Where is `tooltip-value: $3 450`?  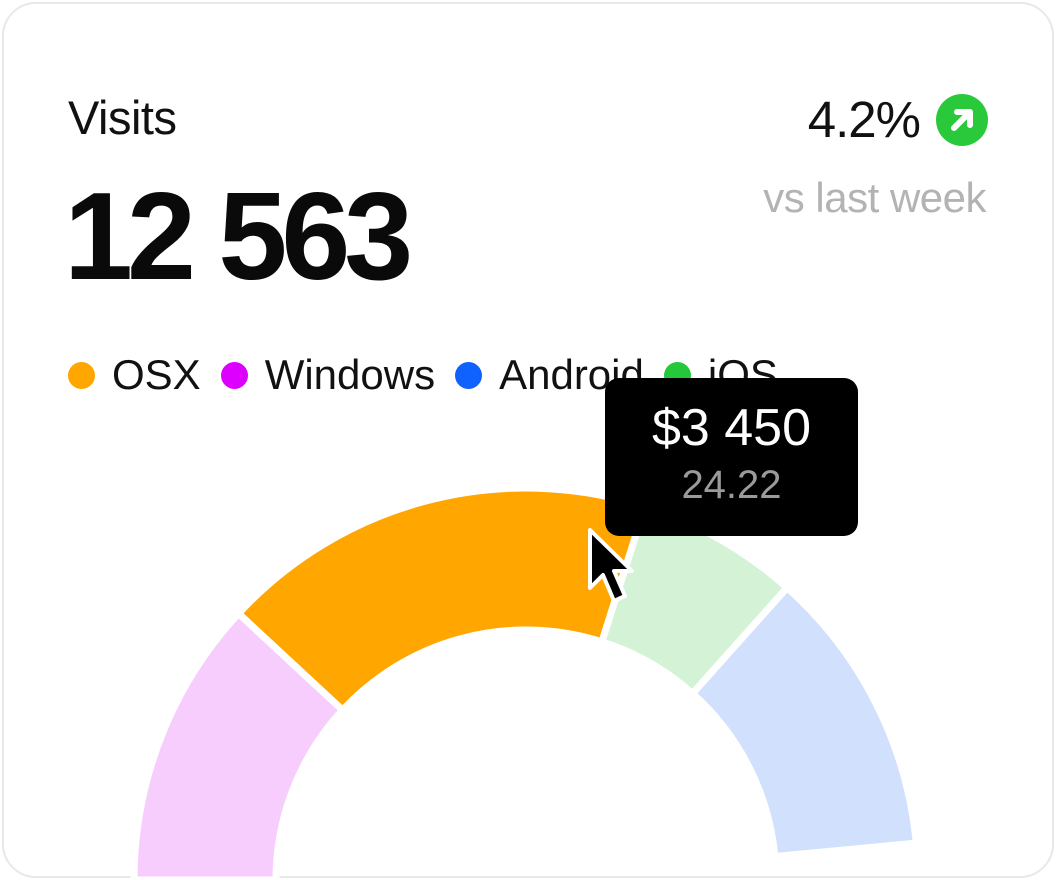 tooltip-value: $3 450 is located at coordinates (731, 428).